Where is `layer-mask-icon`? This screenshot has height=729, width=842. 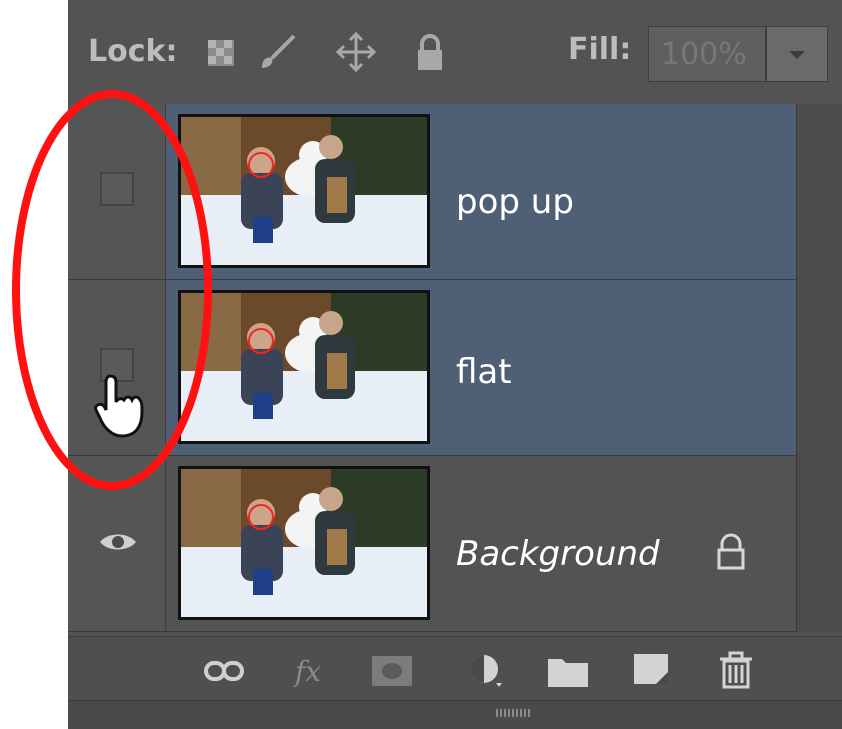
layer-mask-icon is located at coordinates (392, 671).